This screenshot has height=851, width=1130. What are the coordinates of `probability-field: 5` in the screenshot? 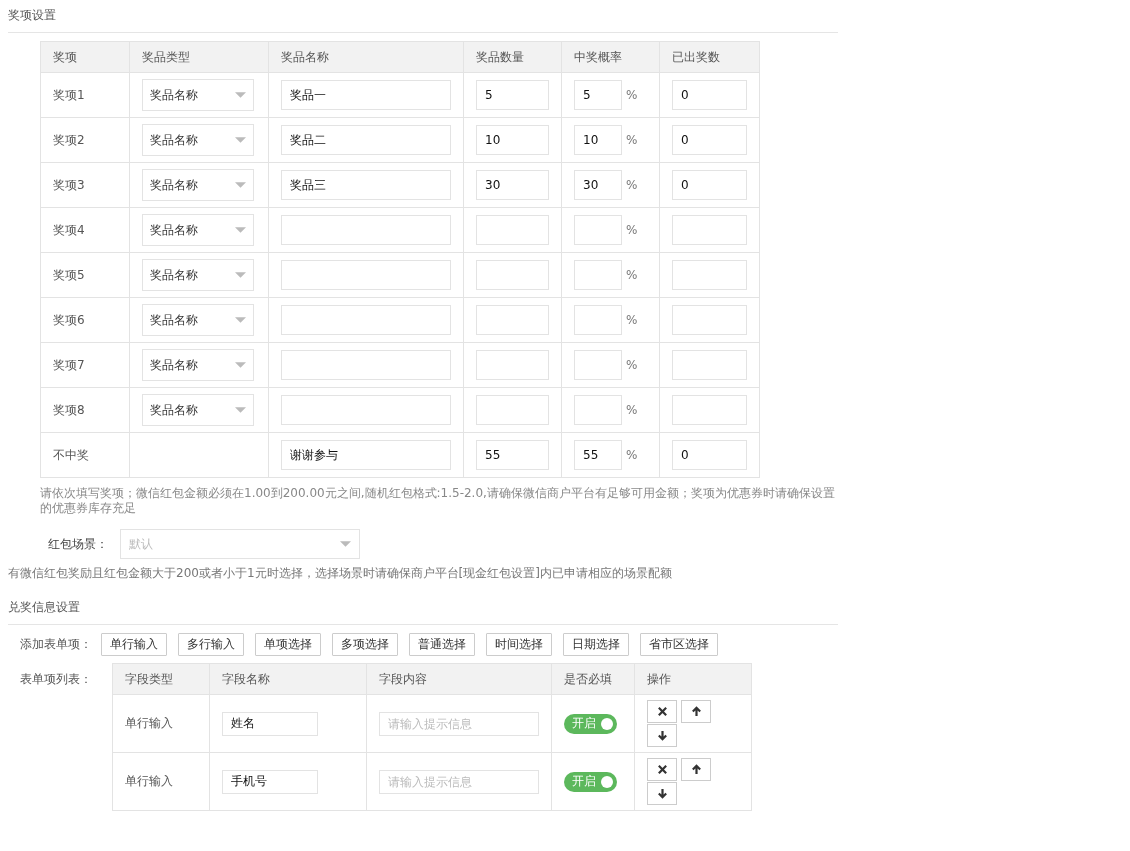 It's located at (598, 95).